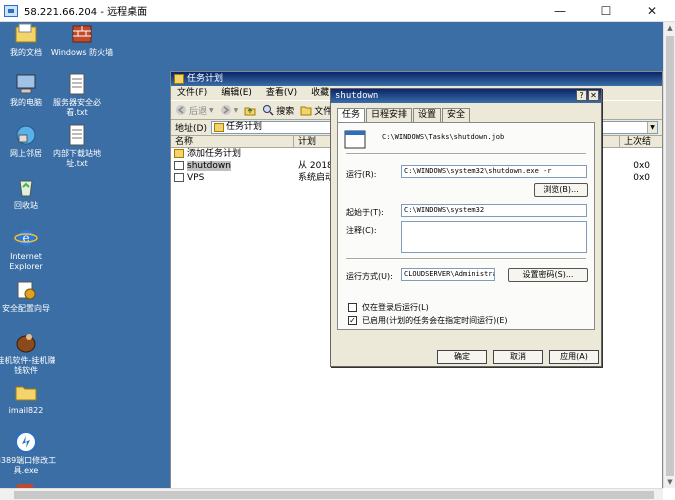 The width and height of the screenshot is (675, 500). Describe the element at coordinates (355, 139) in the screenshot. I see `task-job-icon` at that location.